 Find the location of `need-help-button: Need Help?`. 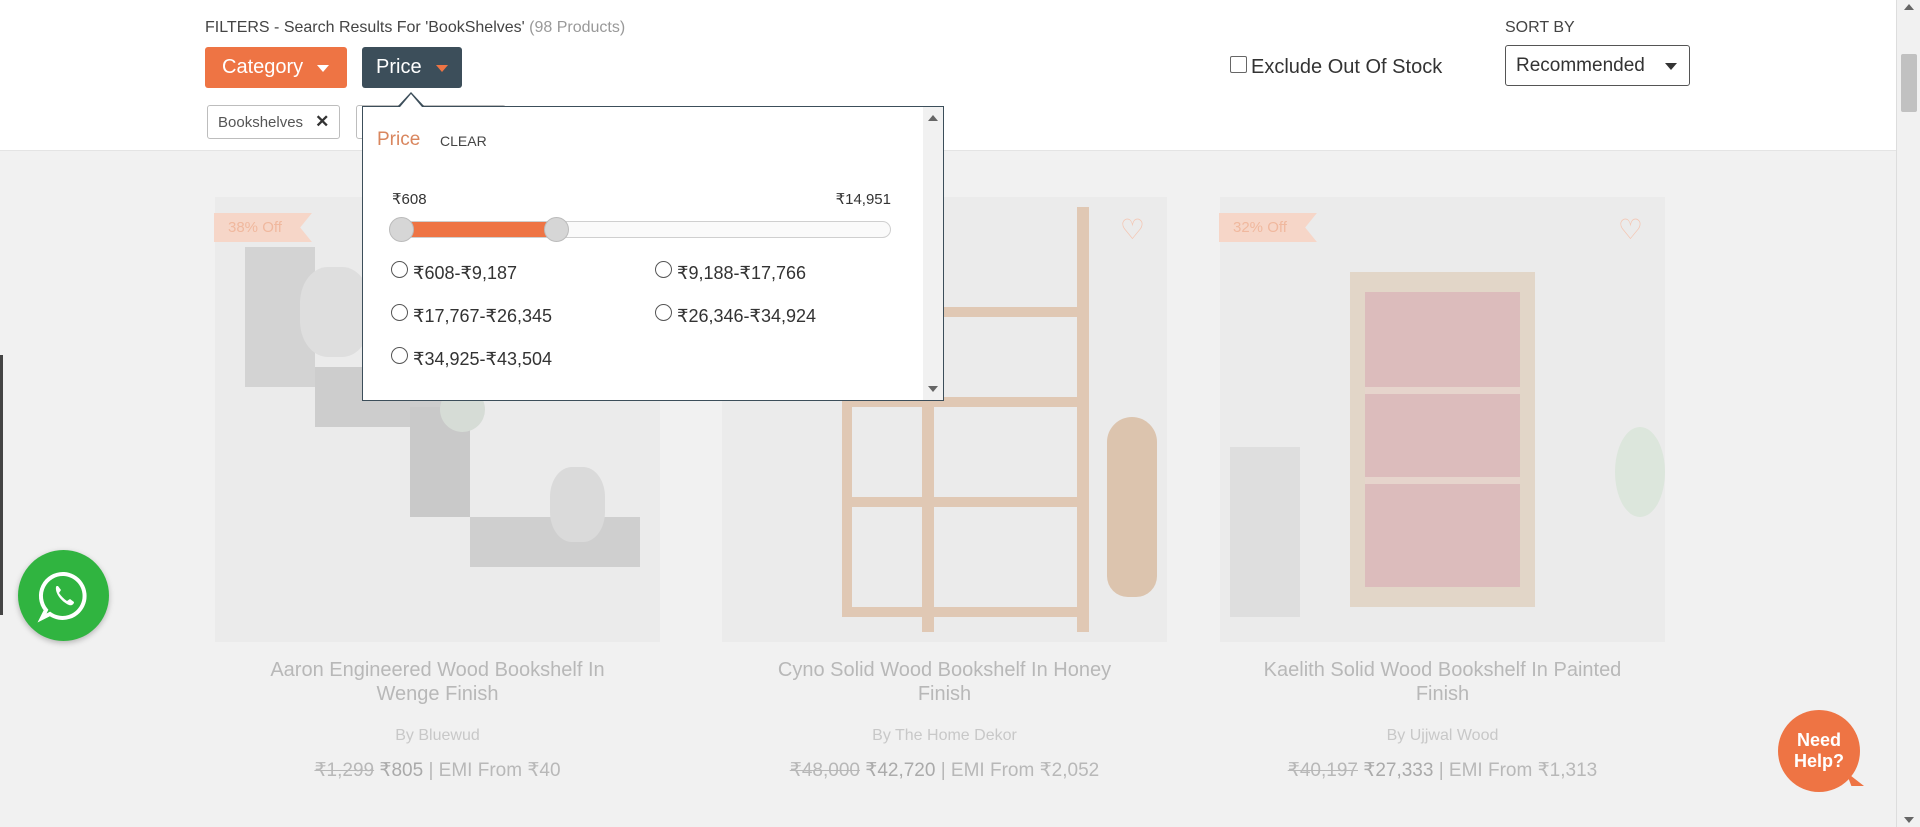

need-help-button: Need Help? is located at coordinates (1819, 751).